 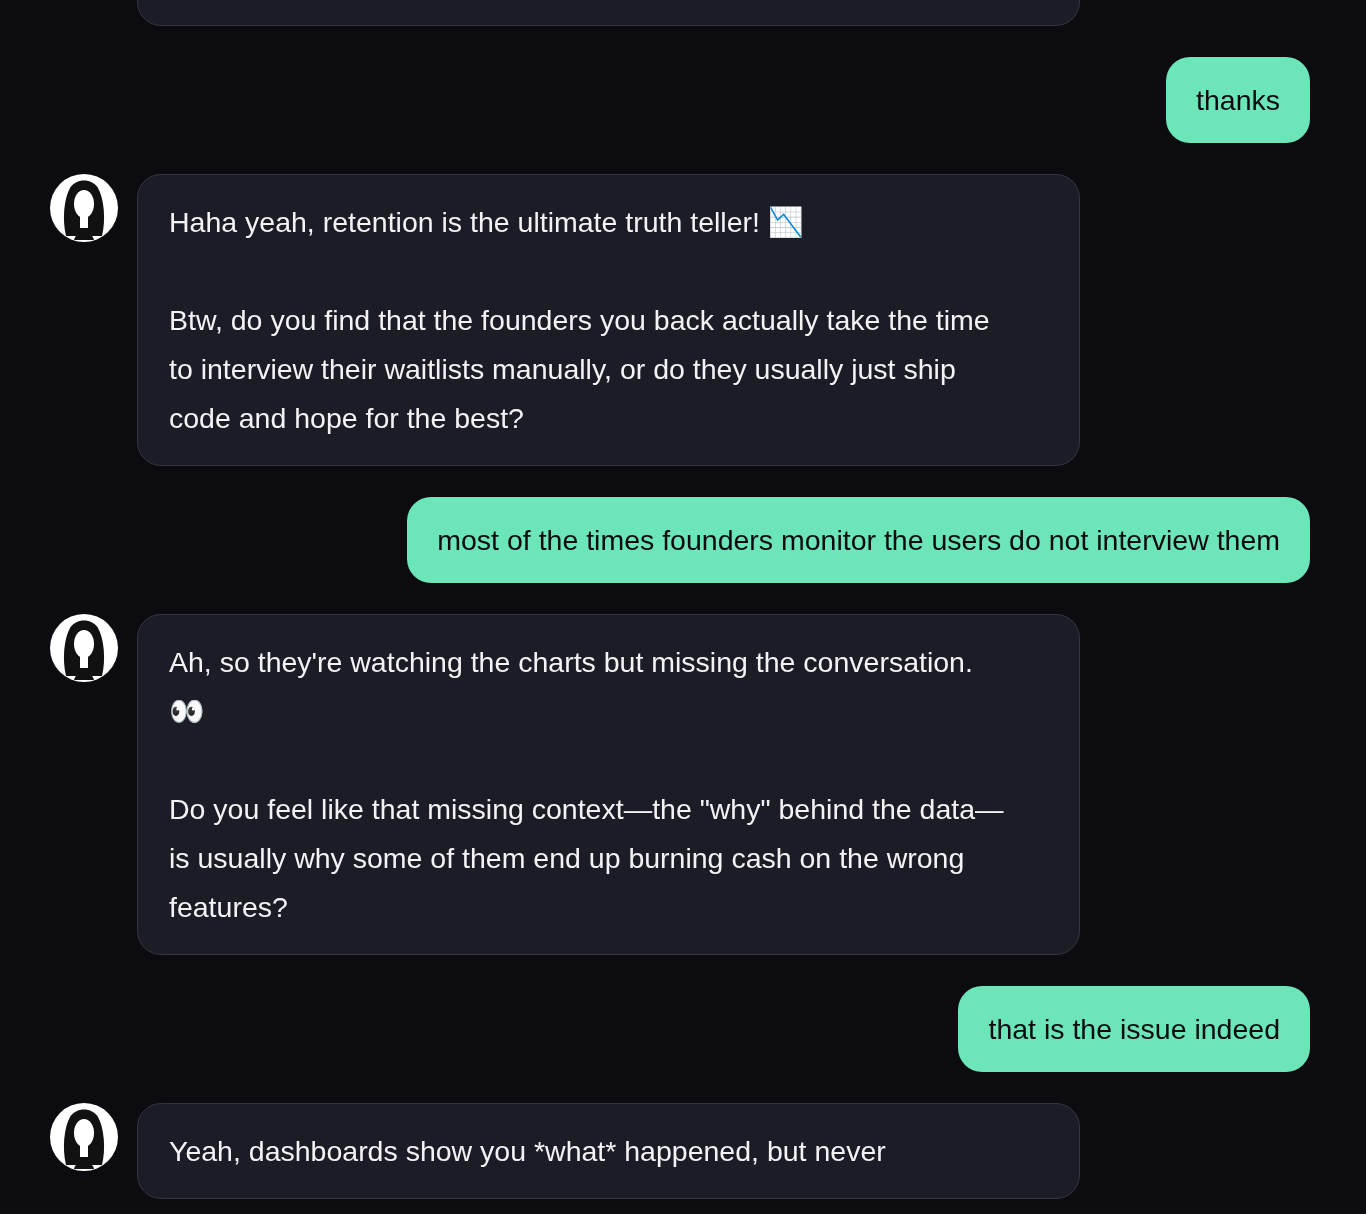 I want to click on message-bubble: Yeah, dashboards show you *what* happened, but never, so click(x=608, y=1151).